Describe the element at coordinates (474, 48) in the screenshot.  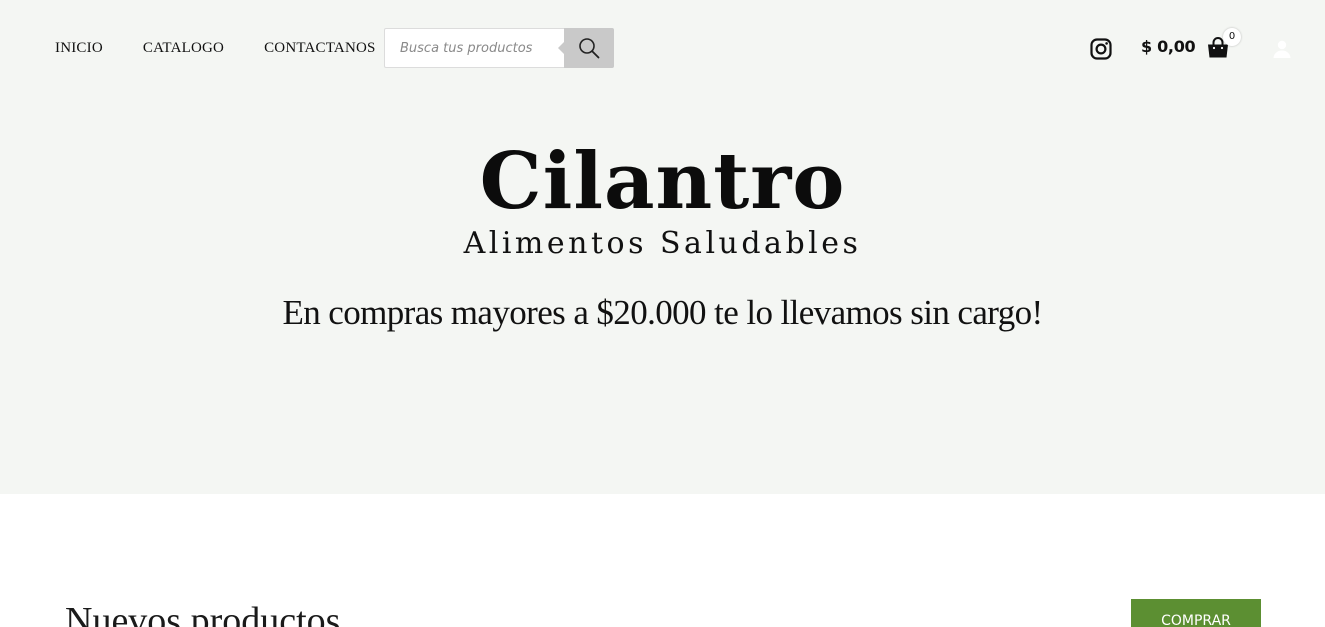
I see `search-input` at that location.